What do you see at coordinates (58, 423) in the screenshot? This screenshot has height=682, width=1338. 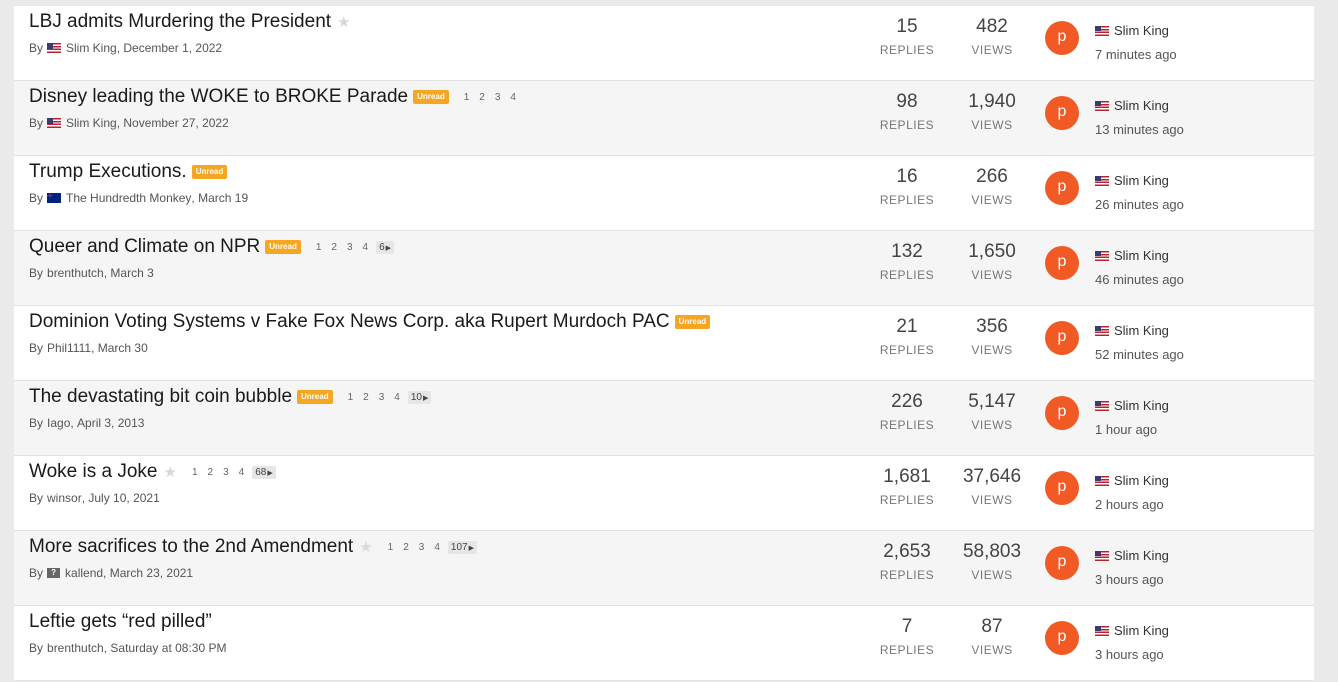 I see `author-link: Iago` at bounding box center [58, 423].